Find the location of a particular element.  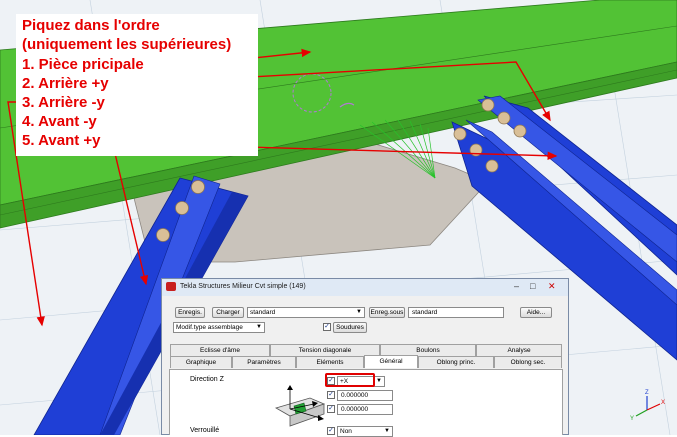

axis-label-z: Z is located at coordinates (647, 393).